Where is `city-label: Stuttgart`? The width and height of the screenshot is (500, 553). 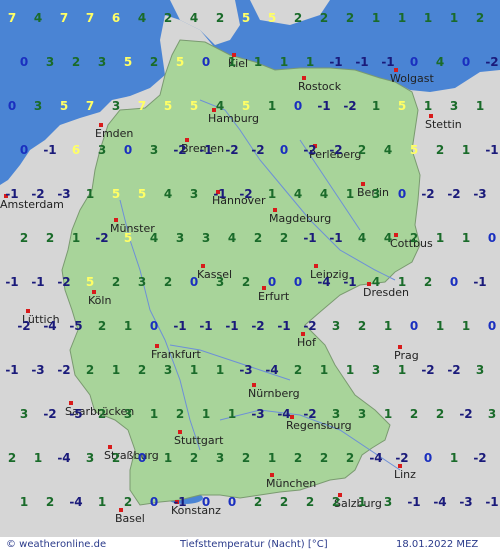
city-label: Stuttgart is located at coordinates (199, 440).